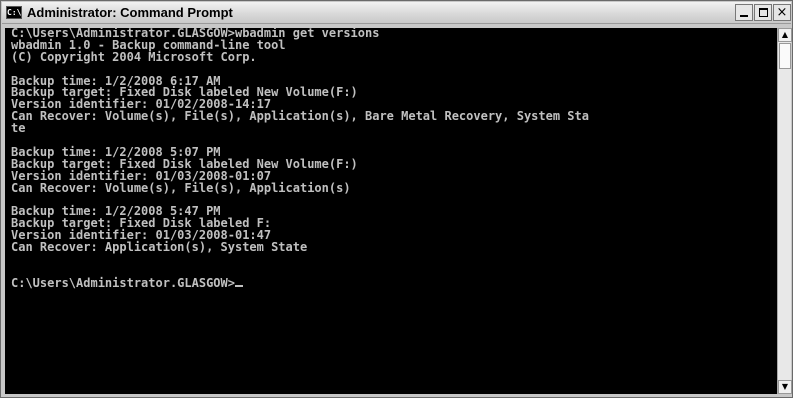 This screenshot has width=793, height=398. I want to click on scroll-down-button: ▼, so click(785, 387).